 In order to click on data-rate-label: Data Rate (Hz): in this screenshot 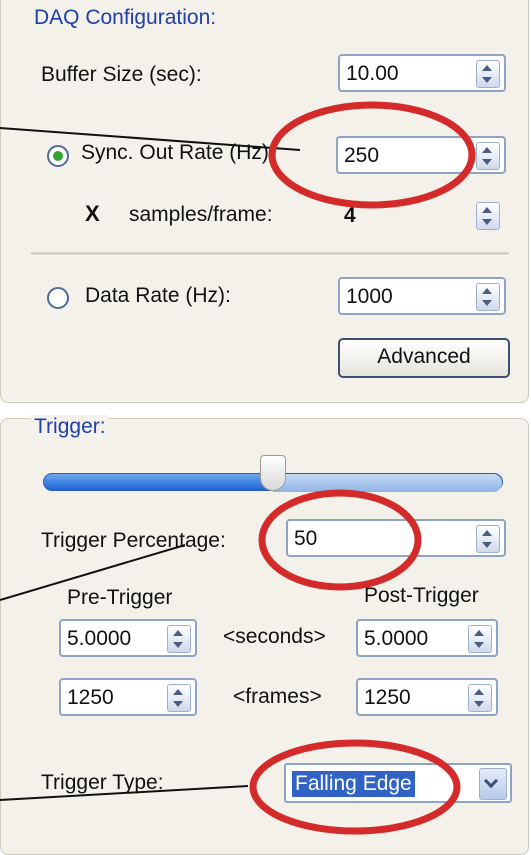, I will do `click(158, 295)`.